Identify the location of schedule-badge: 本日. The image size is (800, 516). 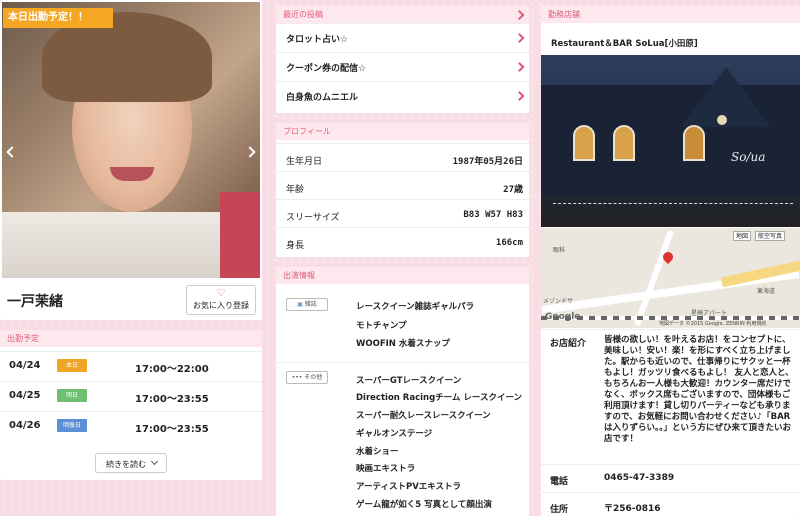
(72, 365).